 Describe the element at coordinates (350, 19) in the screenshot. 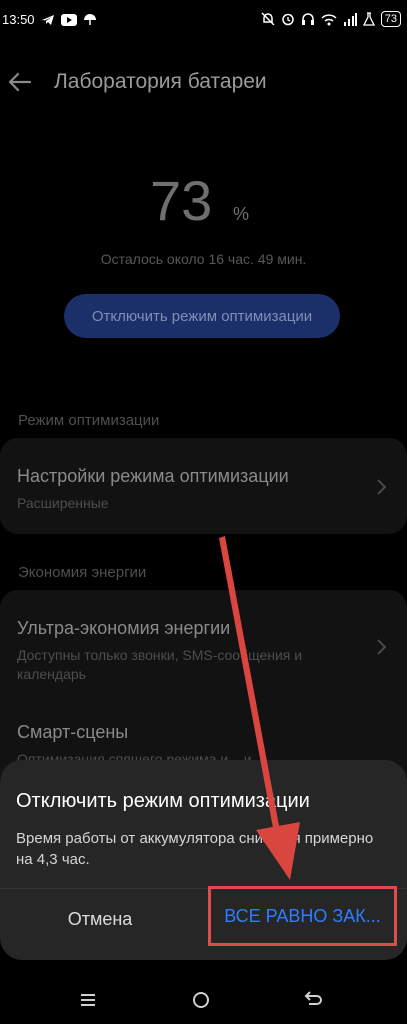

I see `signal-icon` at that location.